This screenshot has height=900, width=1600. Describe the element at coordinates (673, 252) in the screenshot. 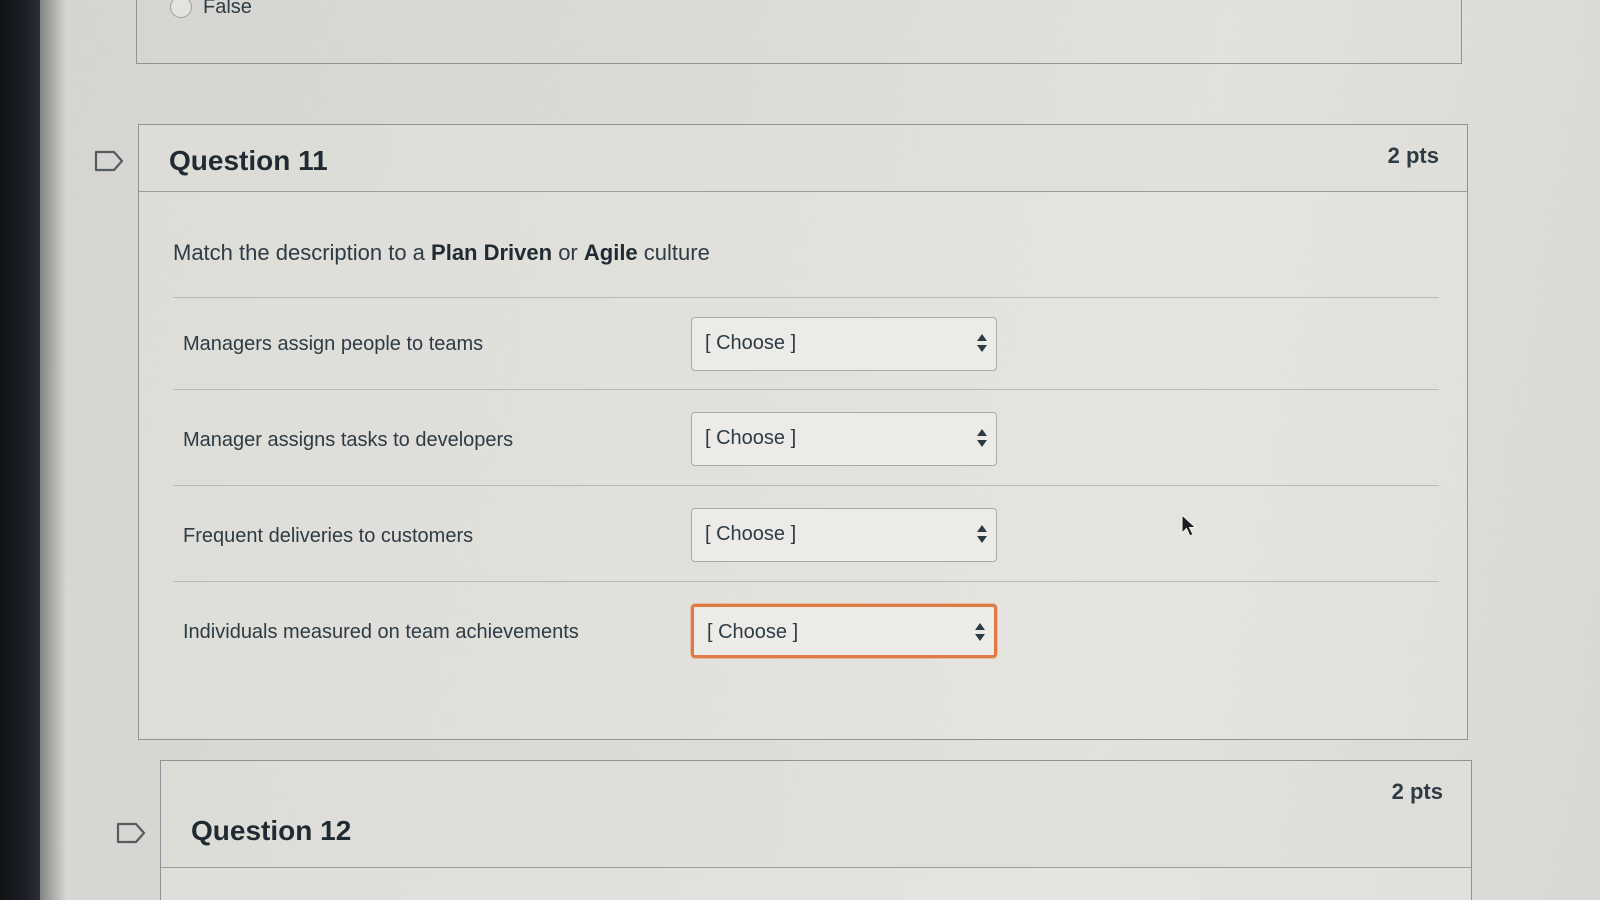

I see `prompt-suffix: culture` at that location.